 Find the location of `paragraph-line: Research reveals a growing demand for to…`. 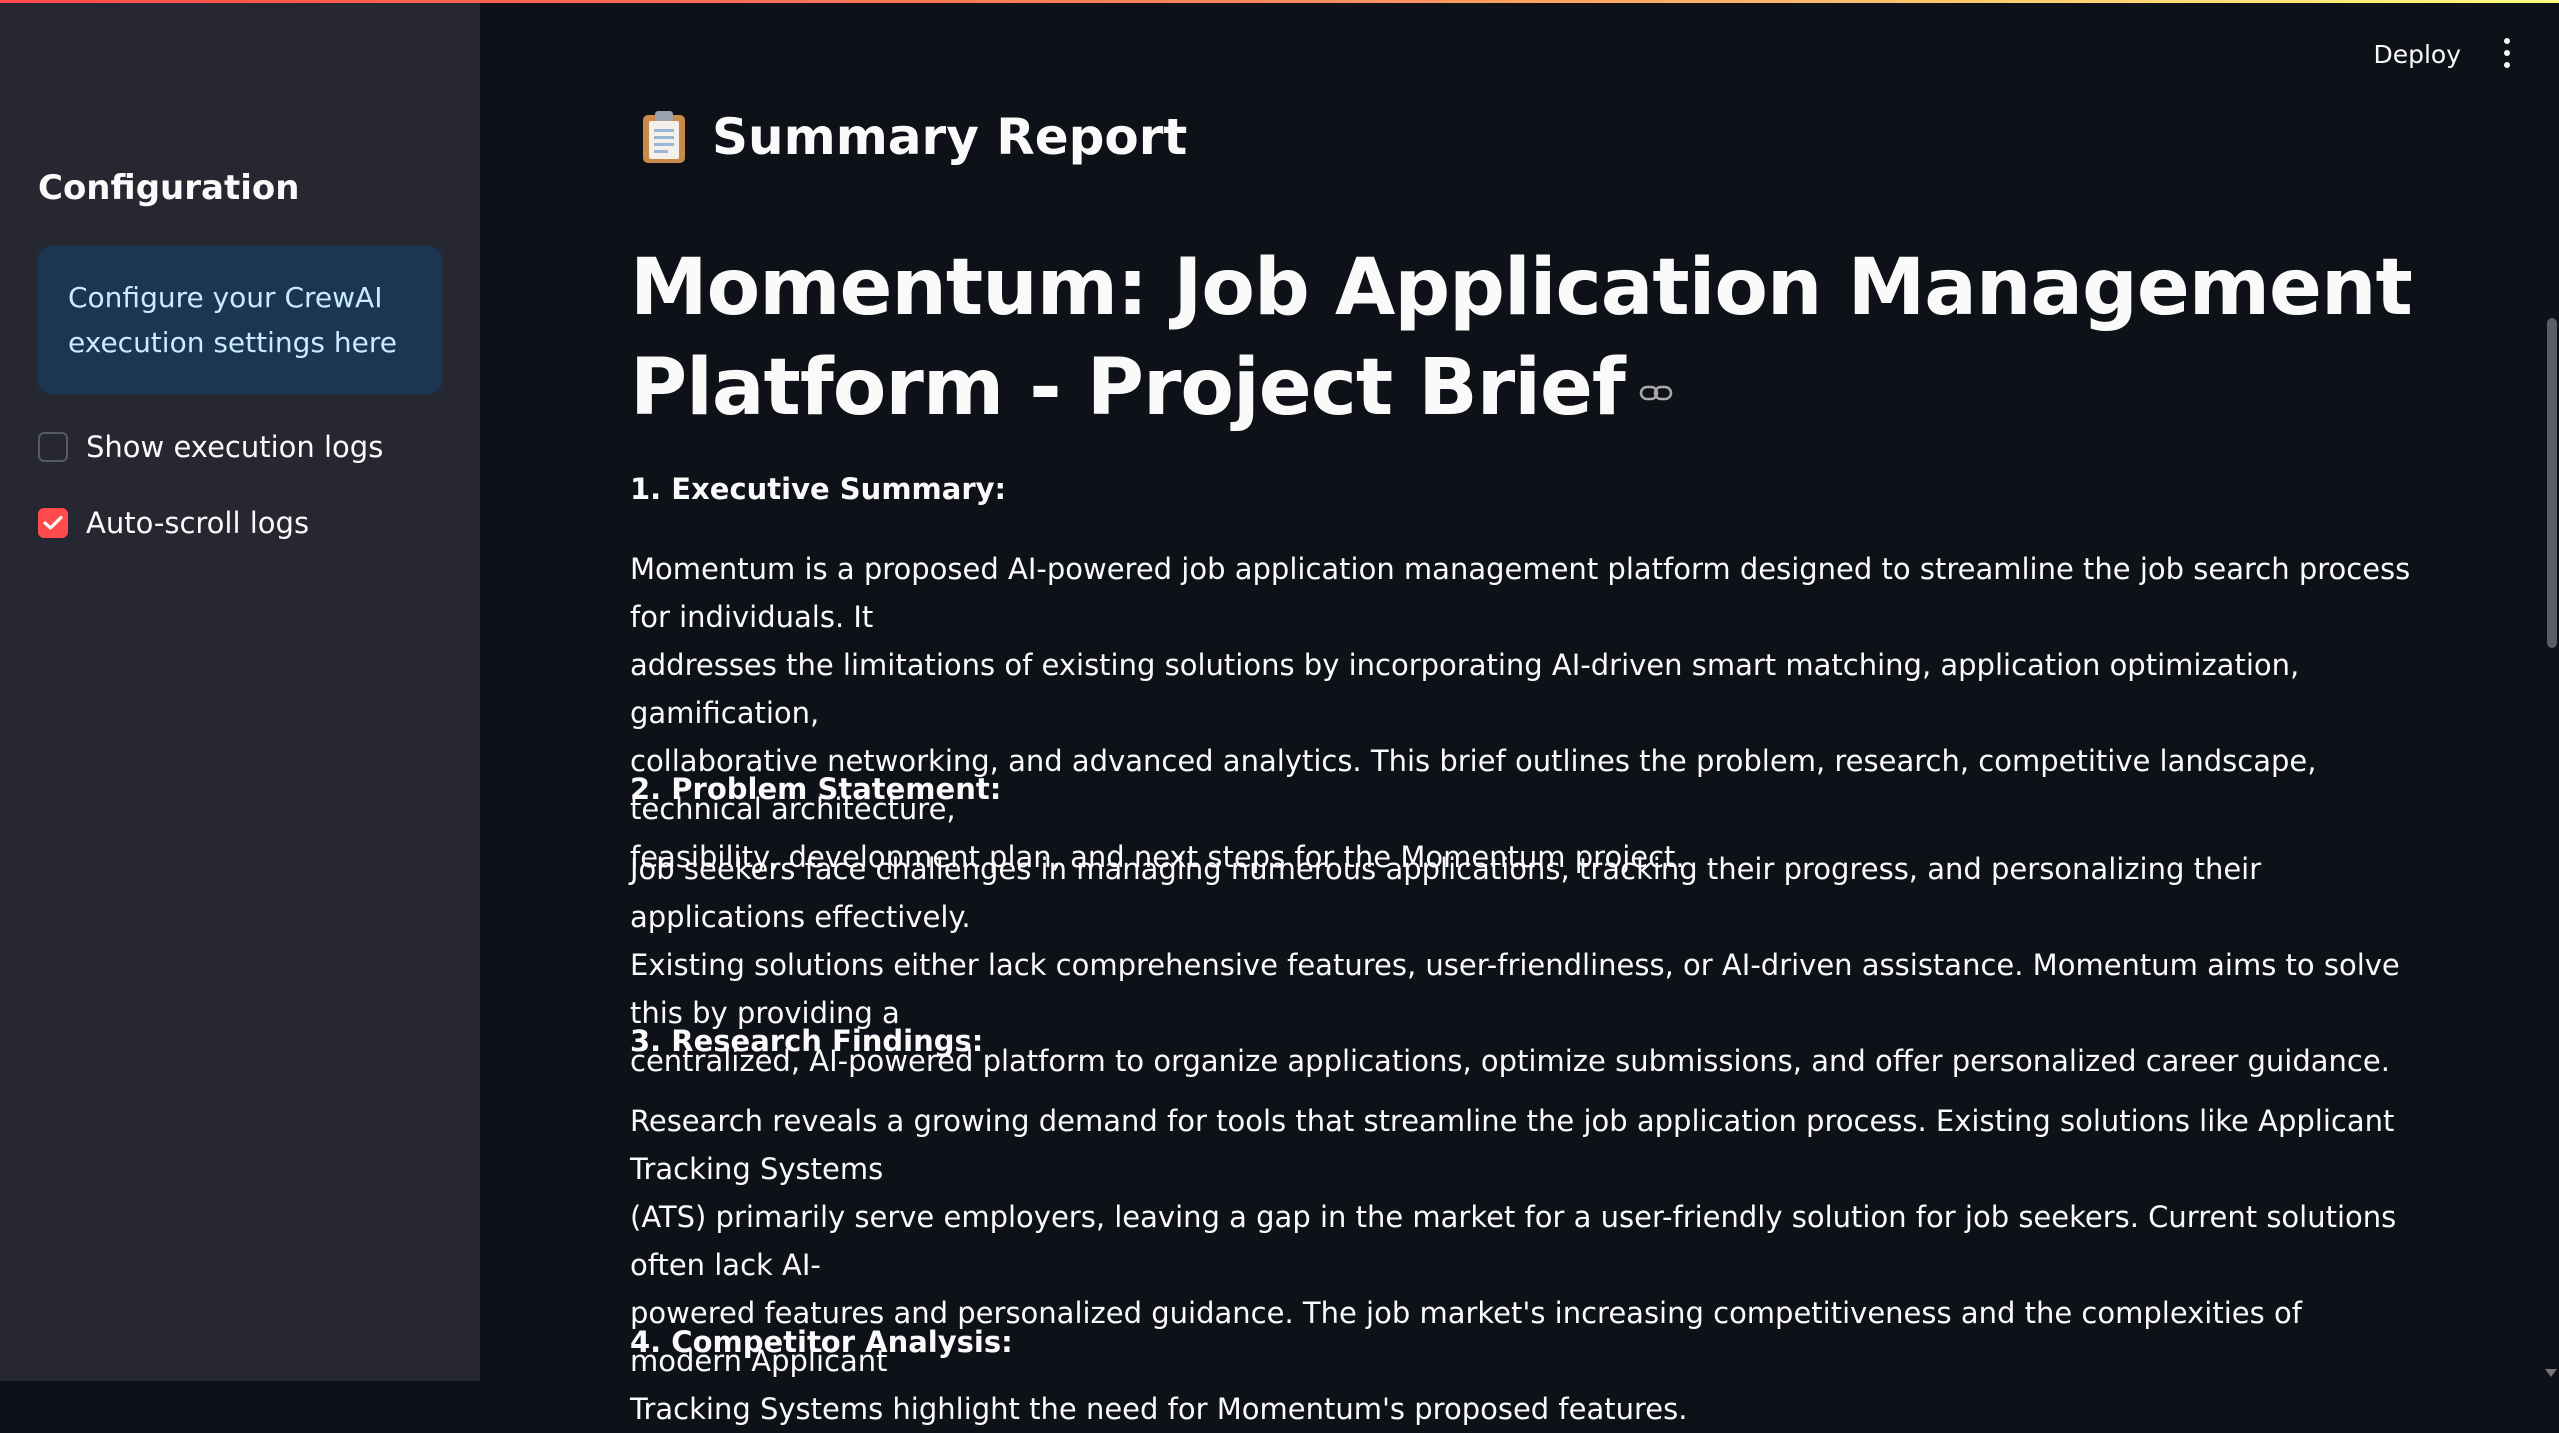

paragraph-line: Research reveals a growing demand for to… is located at coordinates (1512, 1145).